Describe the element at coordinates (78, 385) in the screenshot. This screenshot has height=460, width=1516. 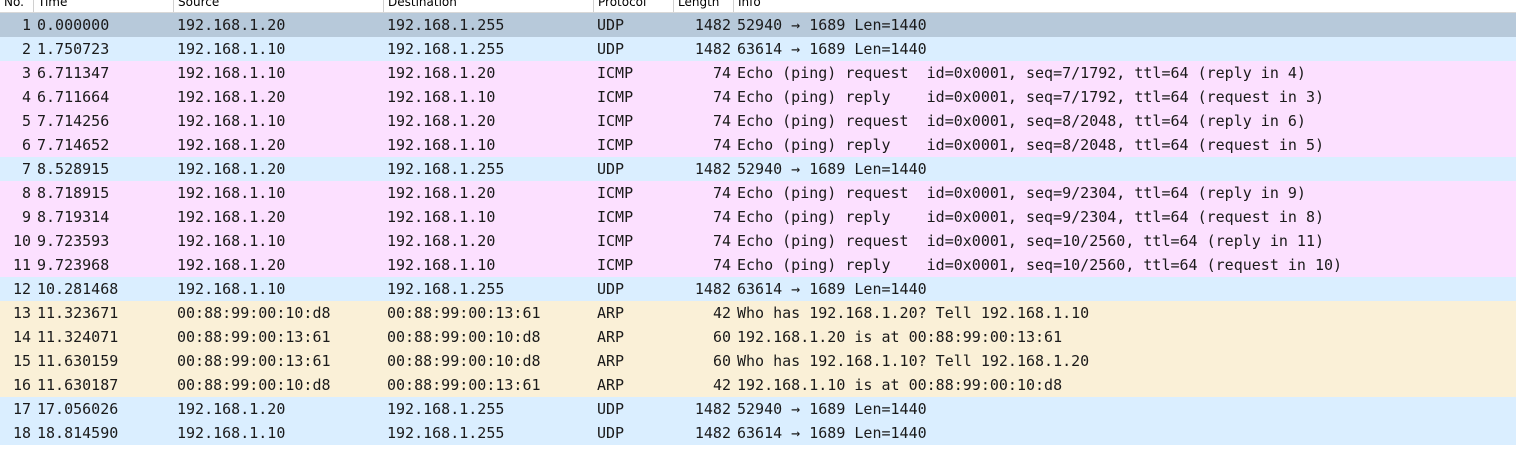
I see `packet-time: 11.630187` at that location.